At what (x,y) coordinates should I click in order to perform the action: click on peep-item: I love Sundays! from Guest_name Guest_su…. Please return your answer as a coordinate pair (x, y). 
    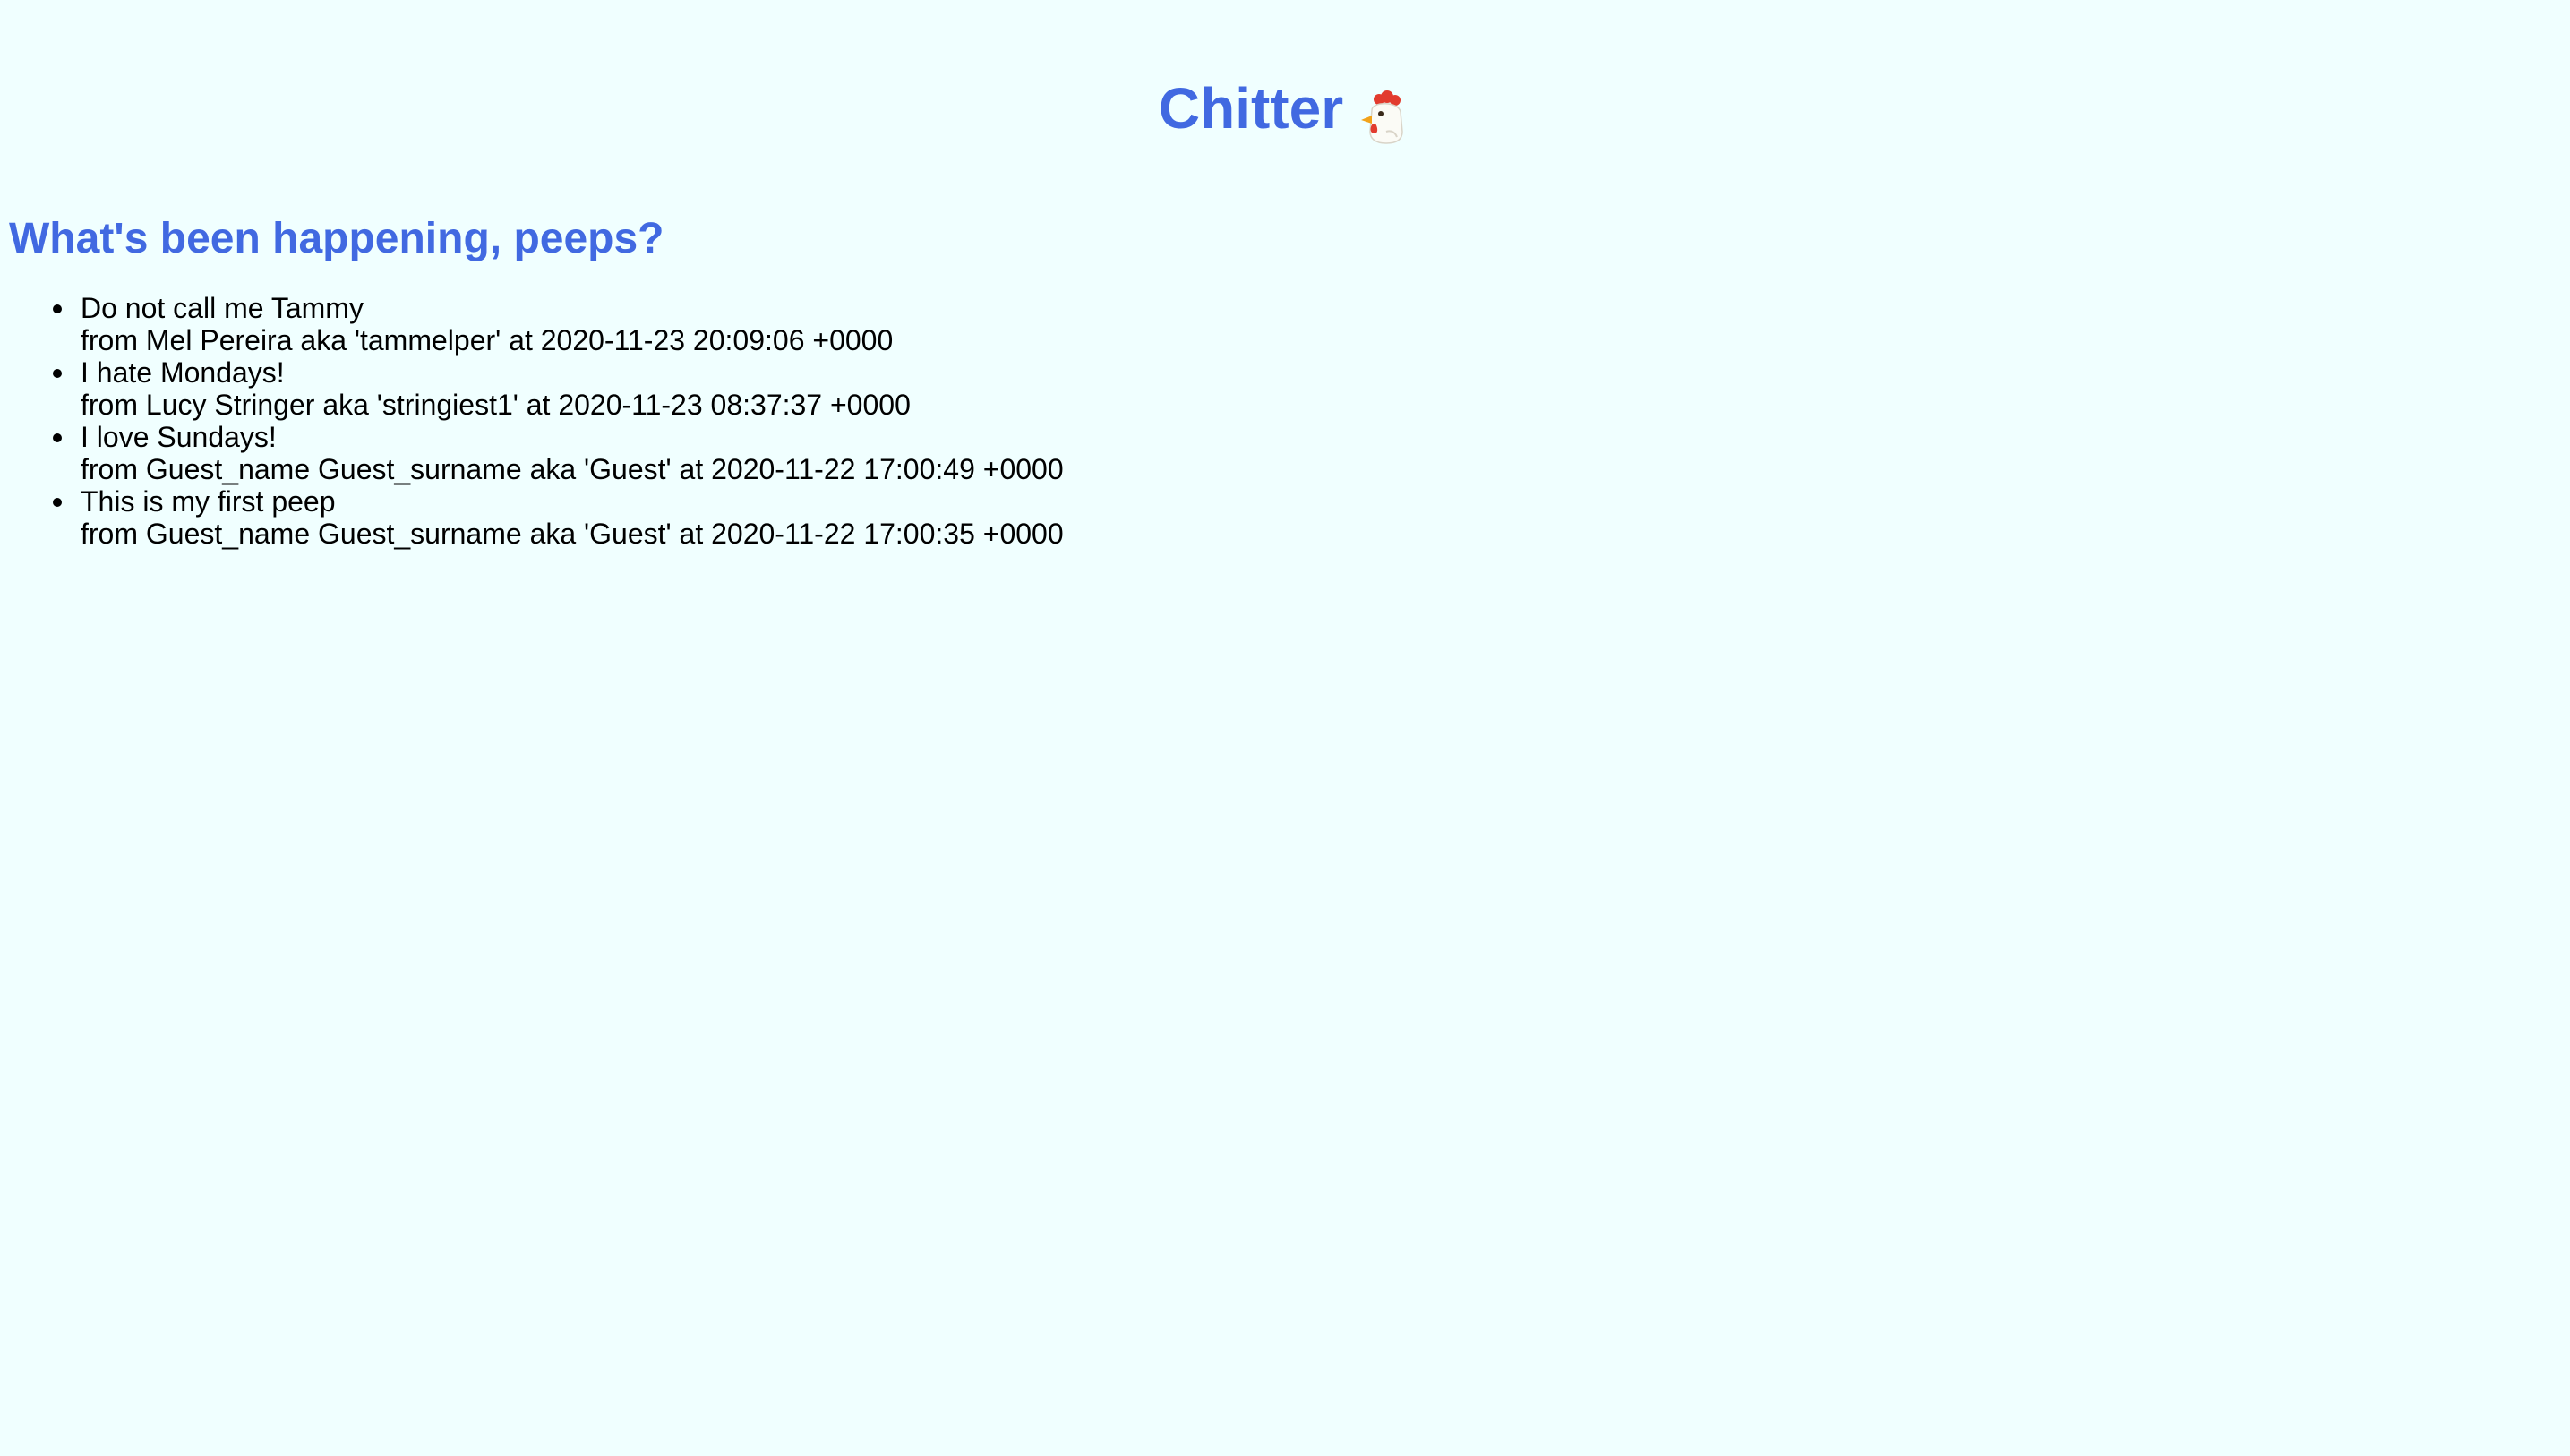
    Looking at the image, I should click on (1262, 453).